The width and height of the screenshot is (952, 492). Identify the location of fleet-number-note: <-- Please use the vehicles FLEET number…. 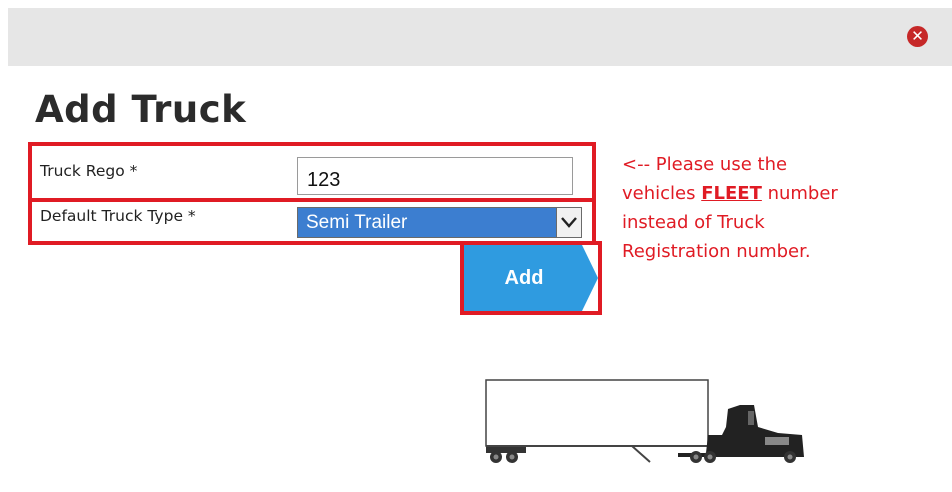
(772, 208).